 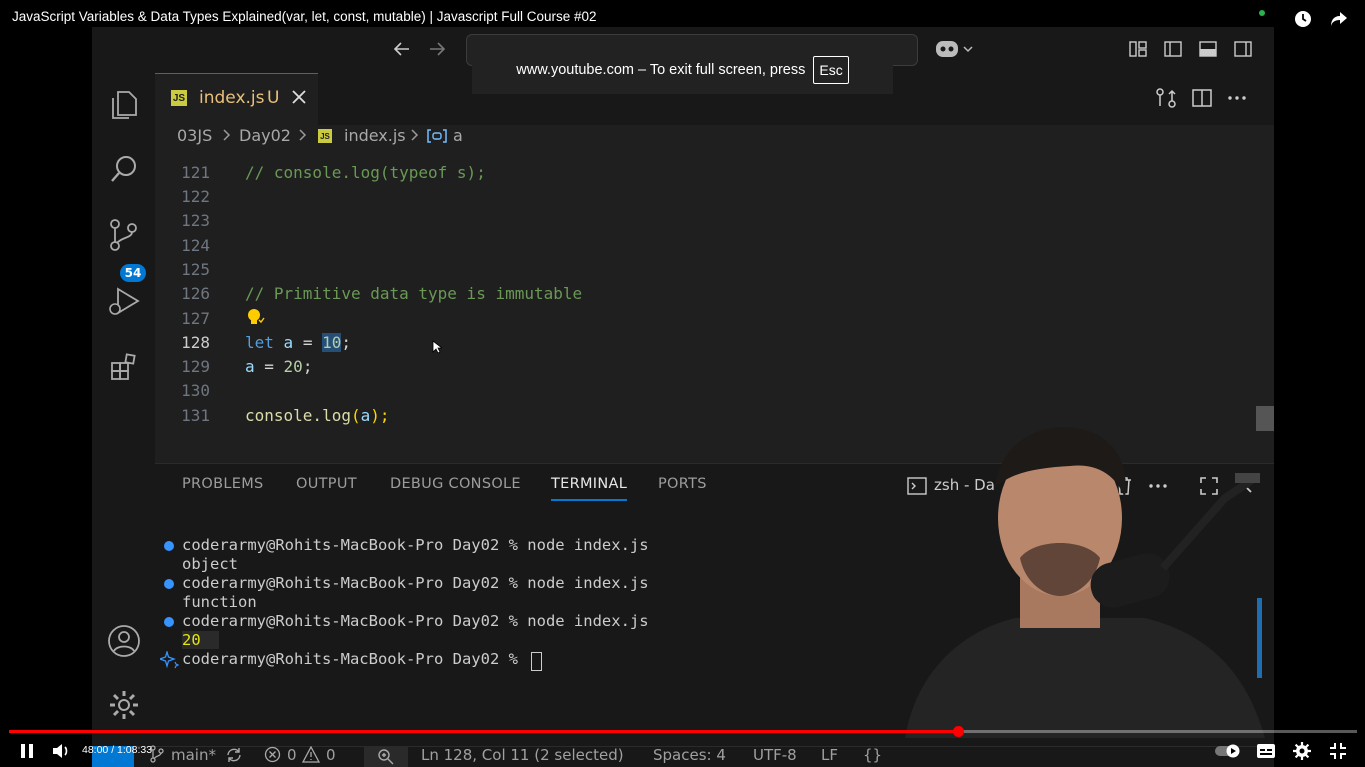 I want to click on source-control-badge: 54, so click(x=133, y=273).